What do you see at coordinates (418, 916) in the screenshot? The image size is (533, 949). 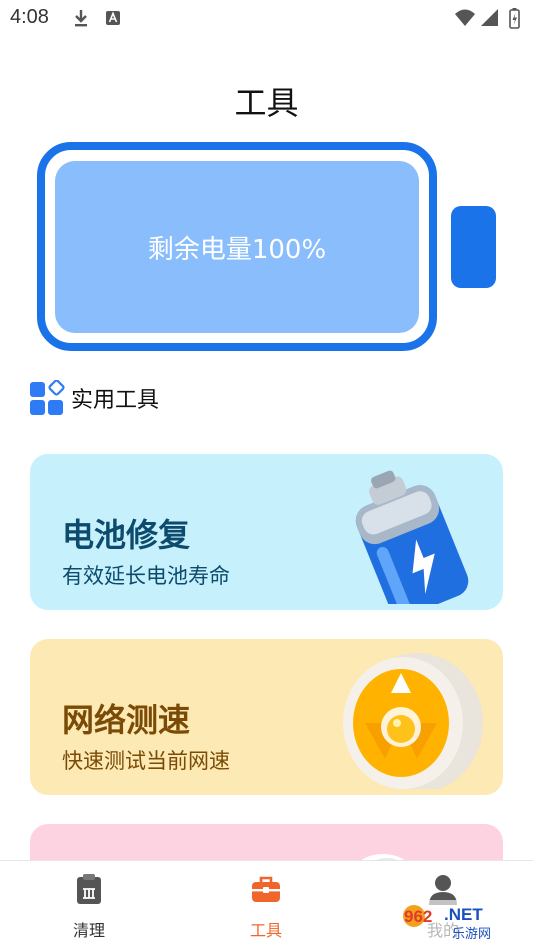 I see `svg-text: 962` at bounding box center [418, 916].